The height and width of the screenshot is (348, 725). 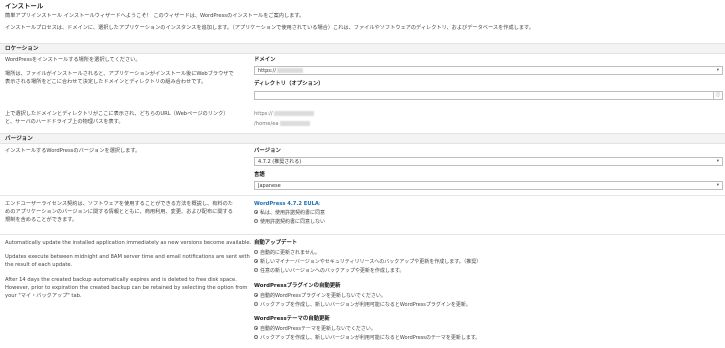 I want to click on plugin-update-label: WordPressプラグインの自動更新, so click(x=297, y=286).